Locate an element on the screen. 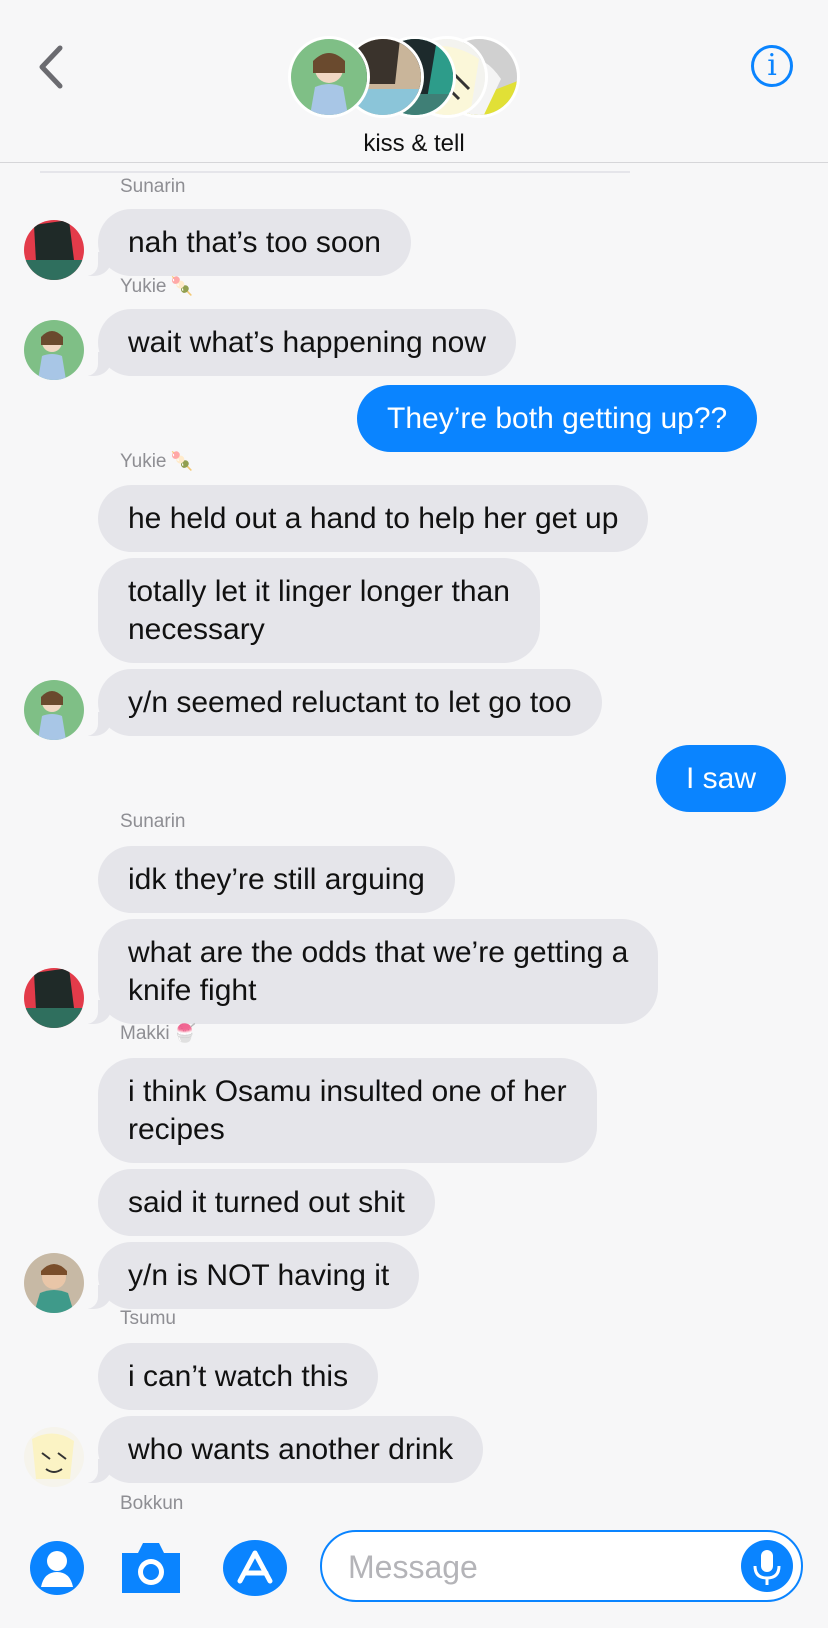  camera-button is located at coordinates (151, 1570).